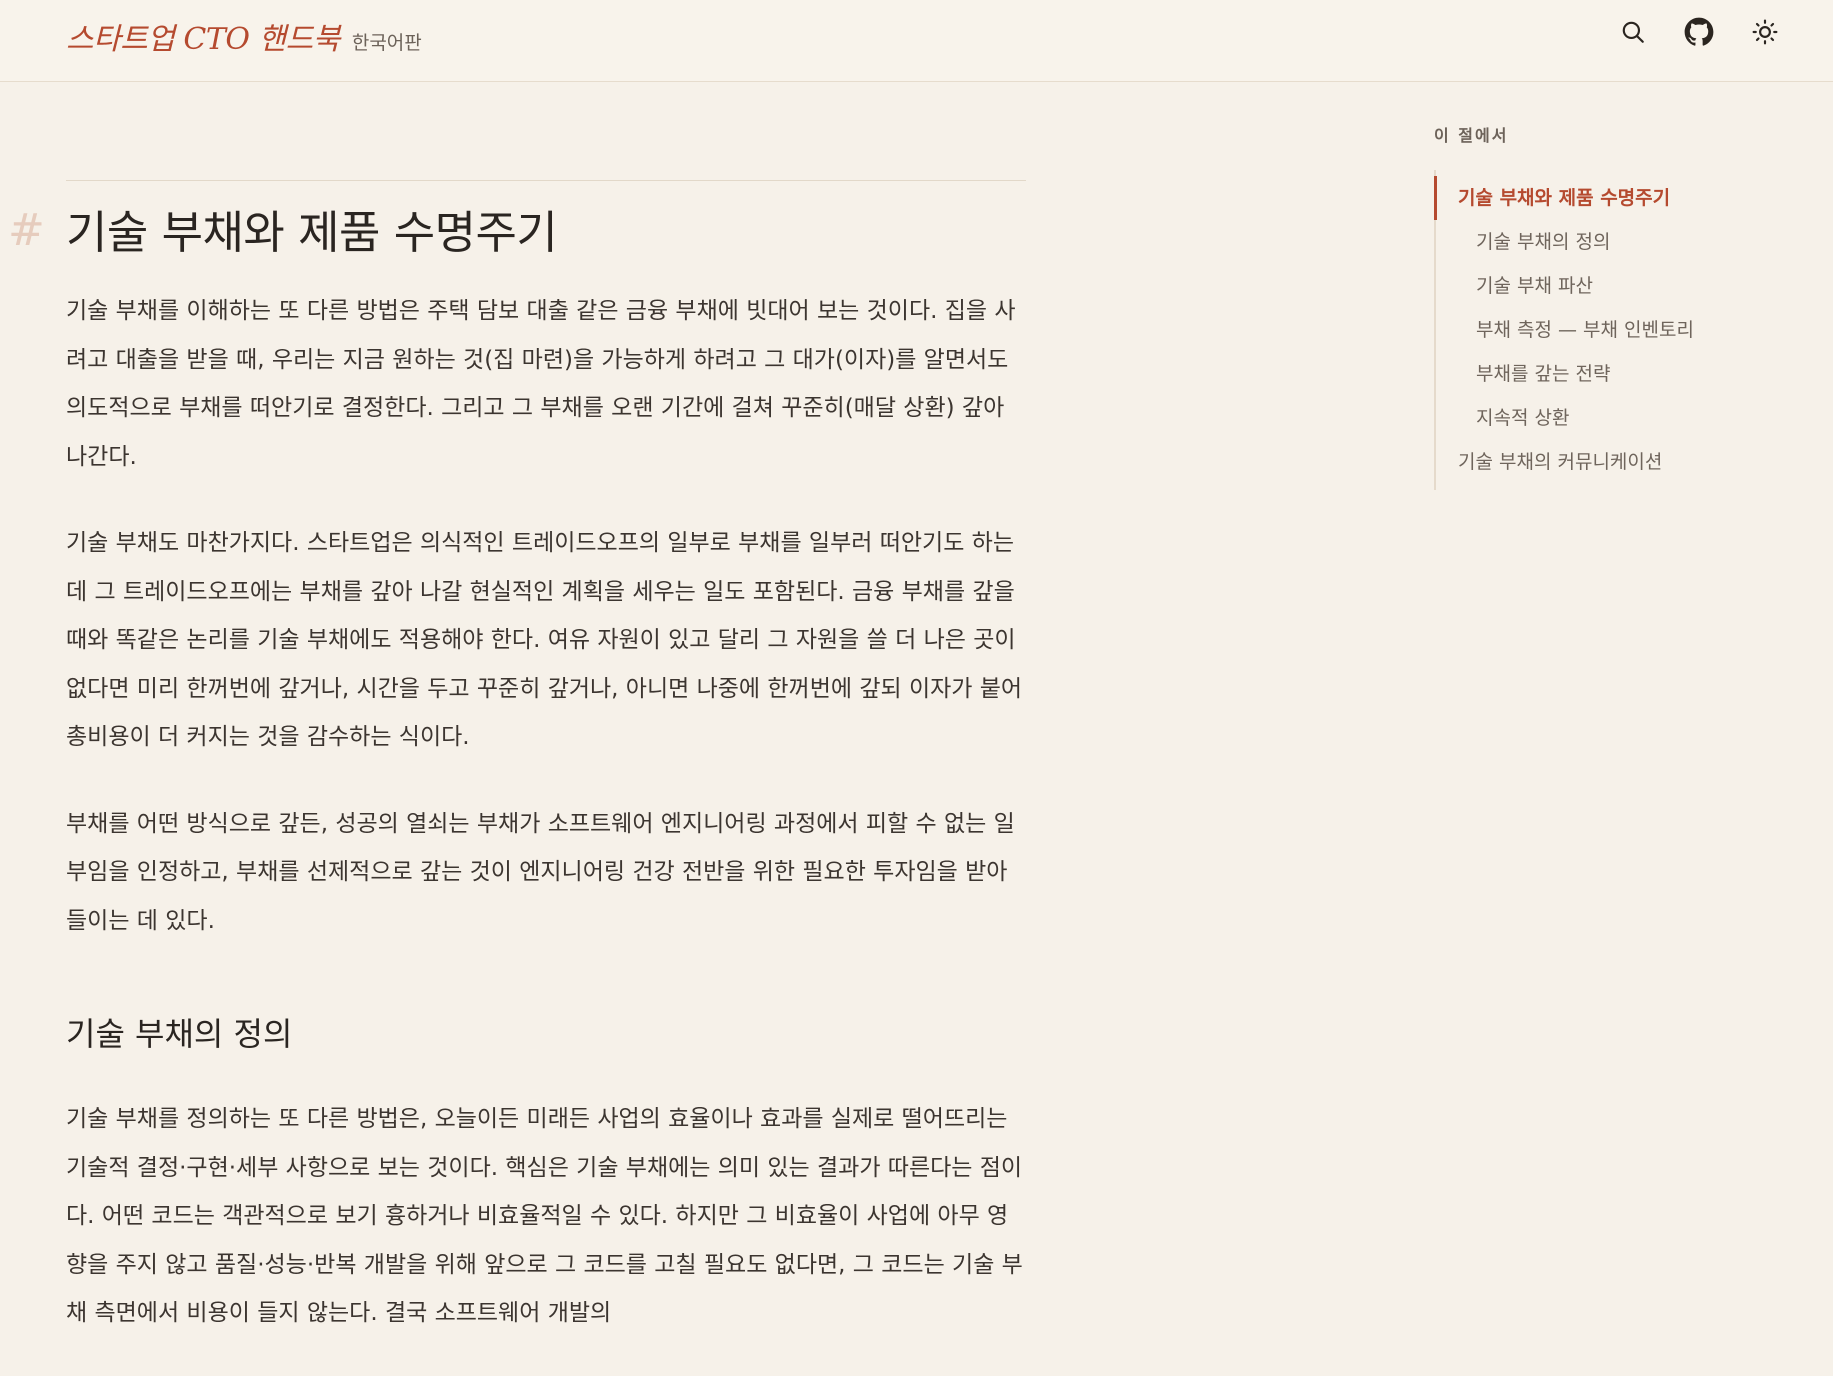 The image size is (1833, 1376). Describe the element at coordinates (1615, 286) in the screenshot. I see `toc-item-bankruptcy: 기술 부채 파산` at that location.